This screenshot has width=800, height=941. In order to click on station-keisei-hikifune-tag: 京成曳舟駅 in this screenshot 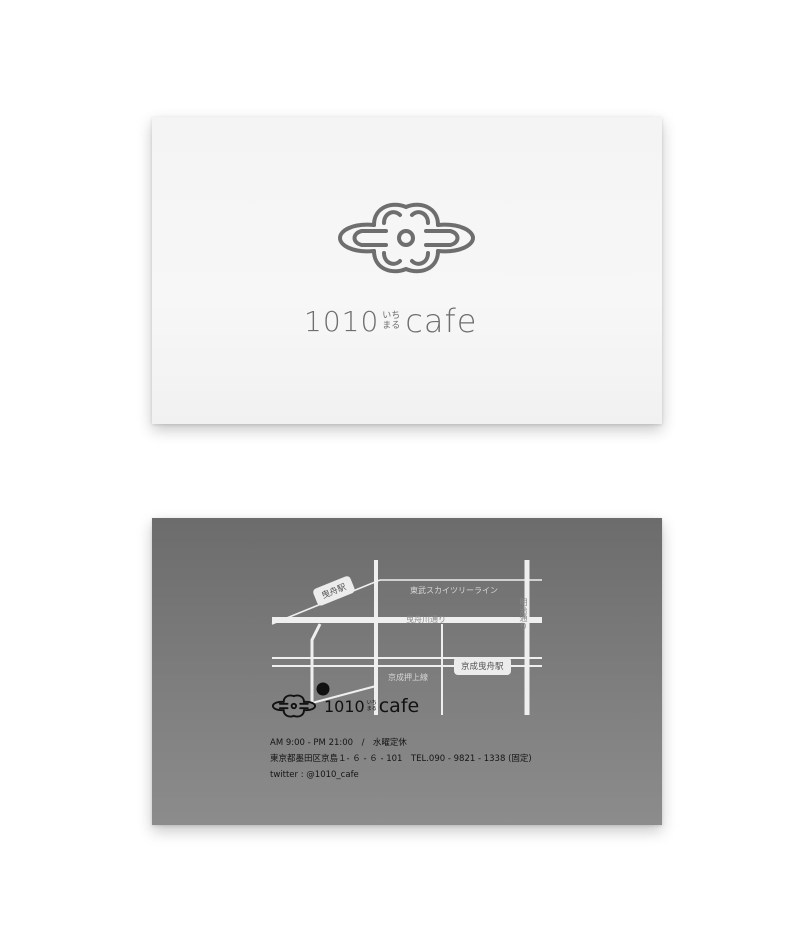, I will do `click(482, 666)`.